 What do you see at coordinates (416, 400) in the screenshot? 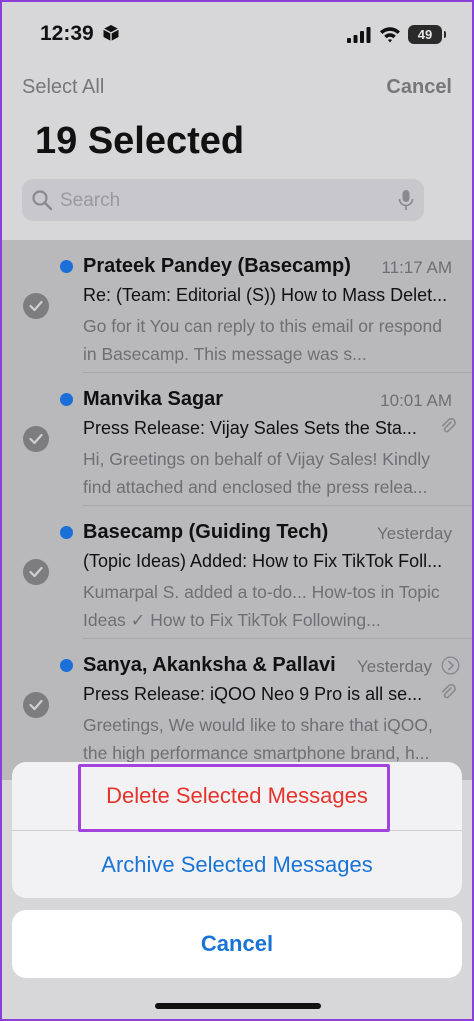
I see `message-time: 10:01 AM` at bounding box center [416, 400].